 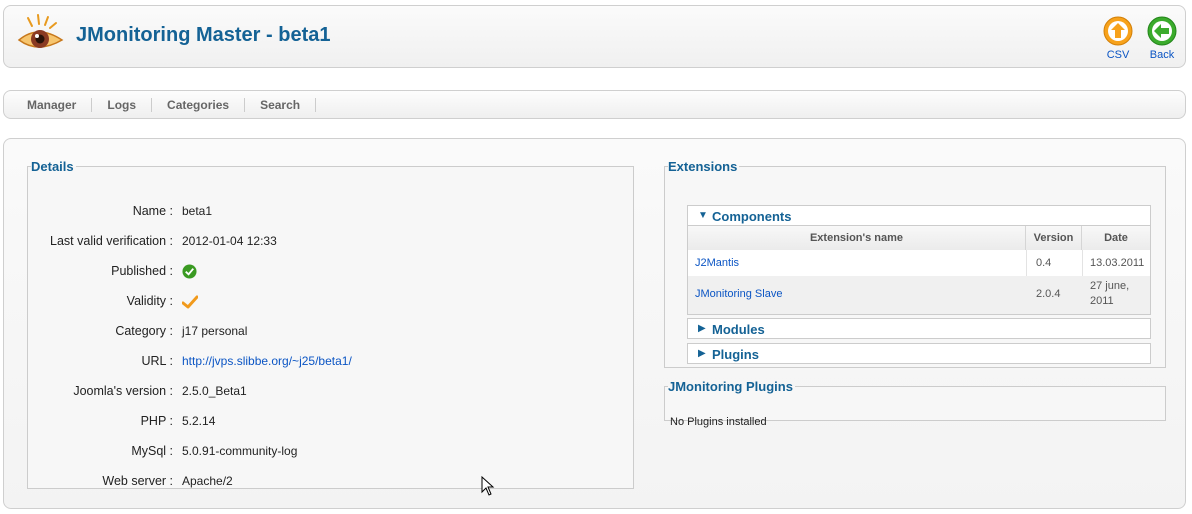 I want to click on submenu-item-search: Search, so click(x=281, y=104).